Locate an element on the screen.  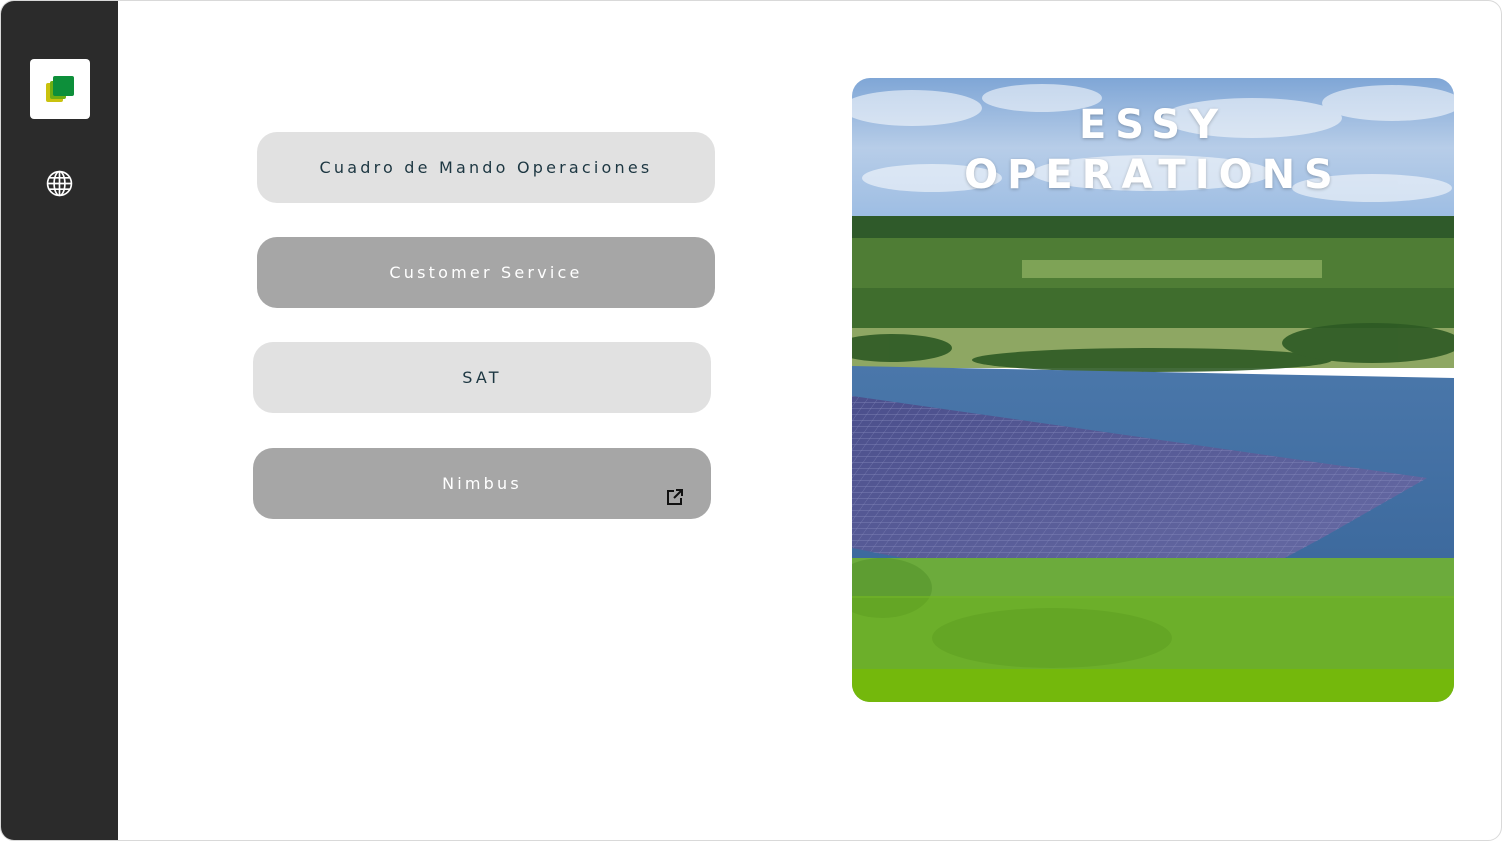
sidebar is located at coordinates (59, 420).